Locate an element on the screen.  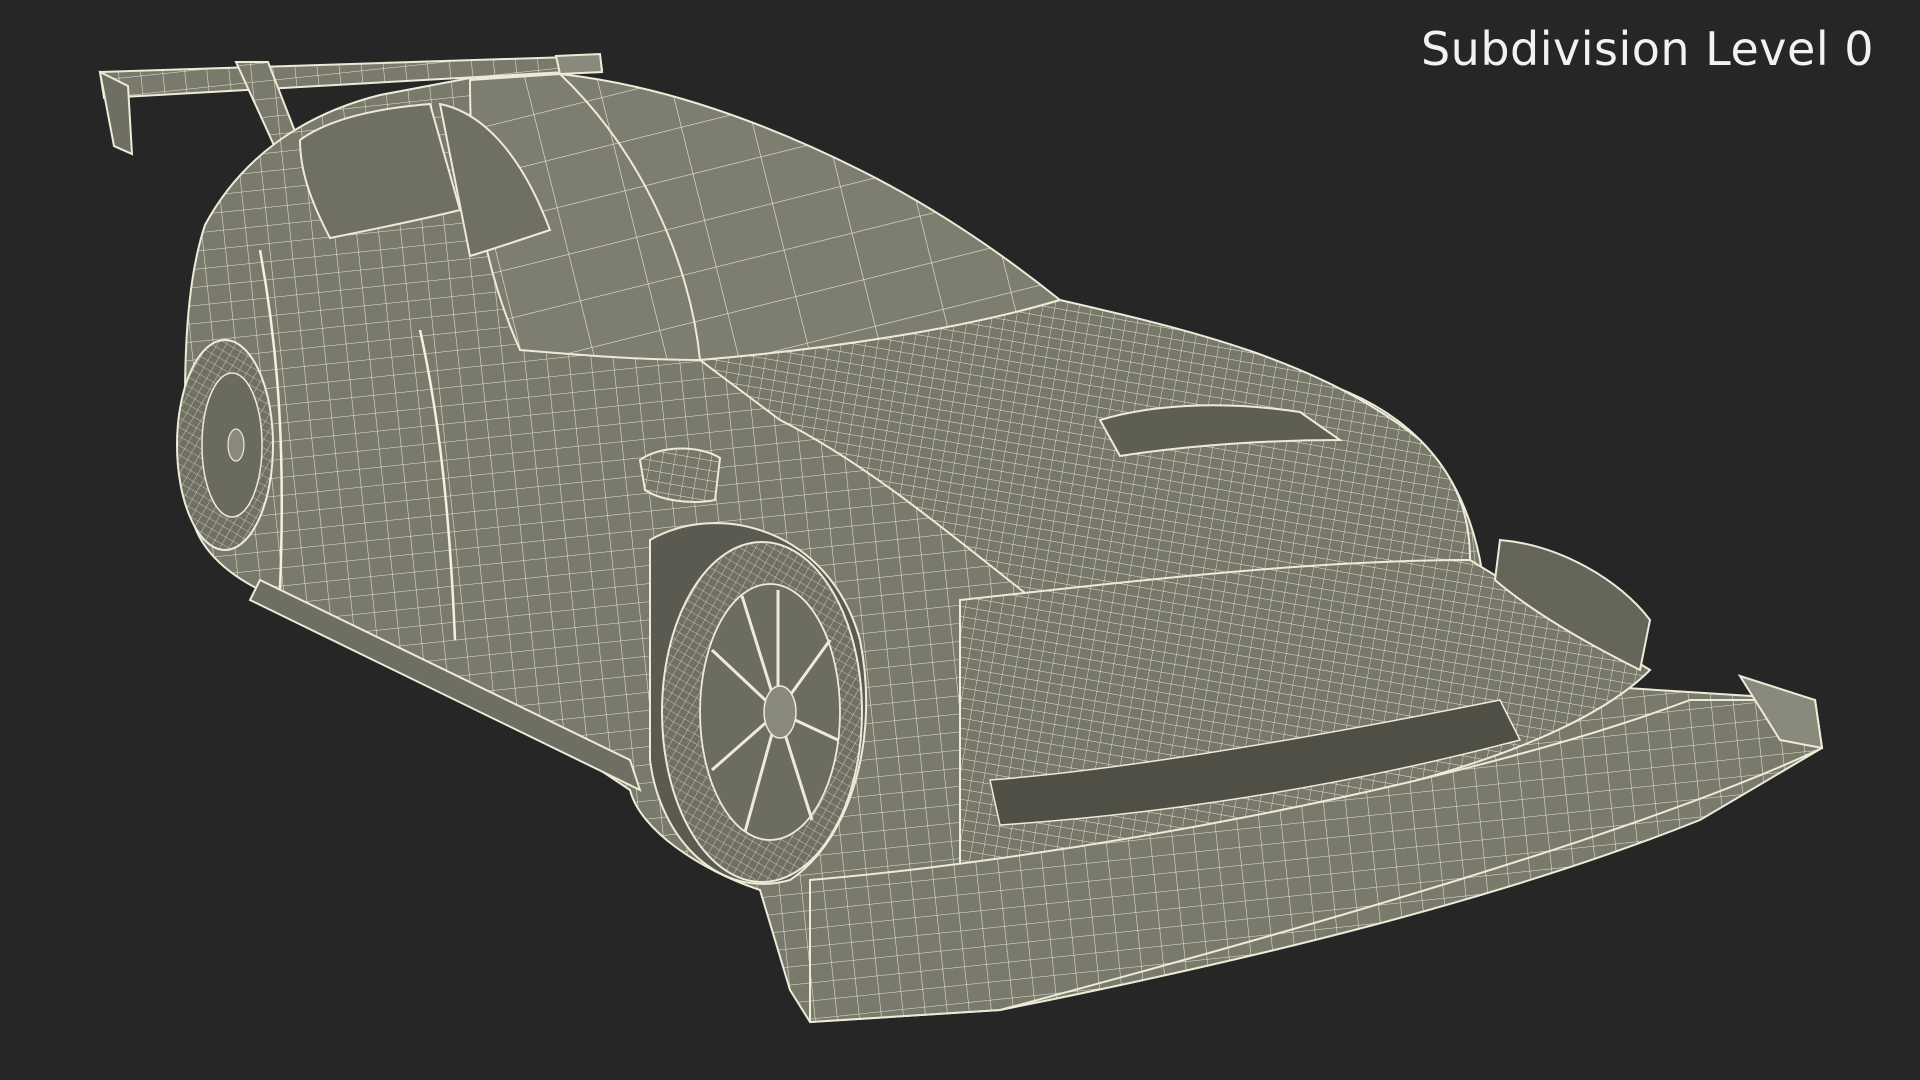
subdivision-level-label: Subdivision Level 0 is located at coordinates (1647, 49).